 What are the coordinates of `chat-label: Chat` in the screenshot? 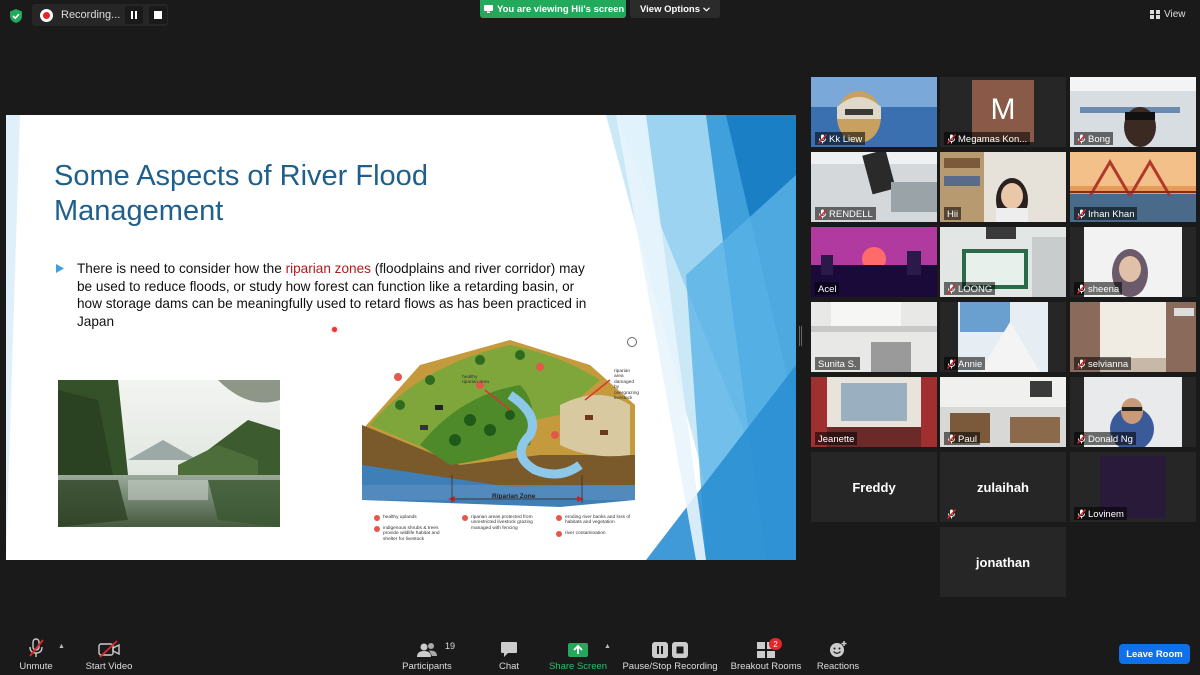 It's located at (509, 666).